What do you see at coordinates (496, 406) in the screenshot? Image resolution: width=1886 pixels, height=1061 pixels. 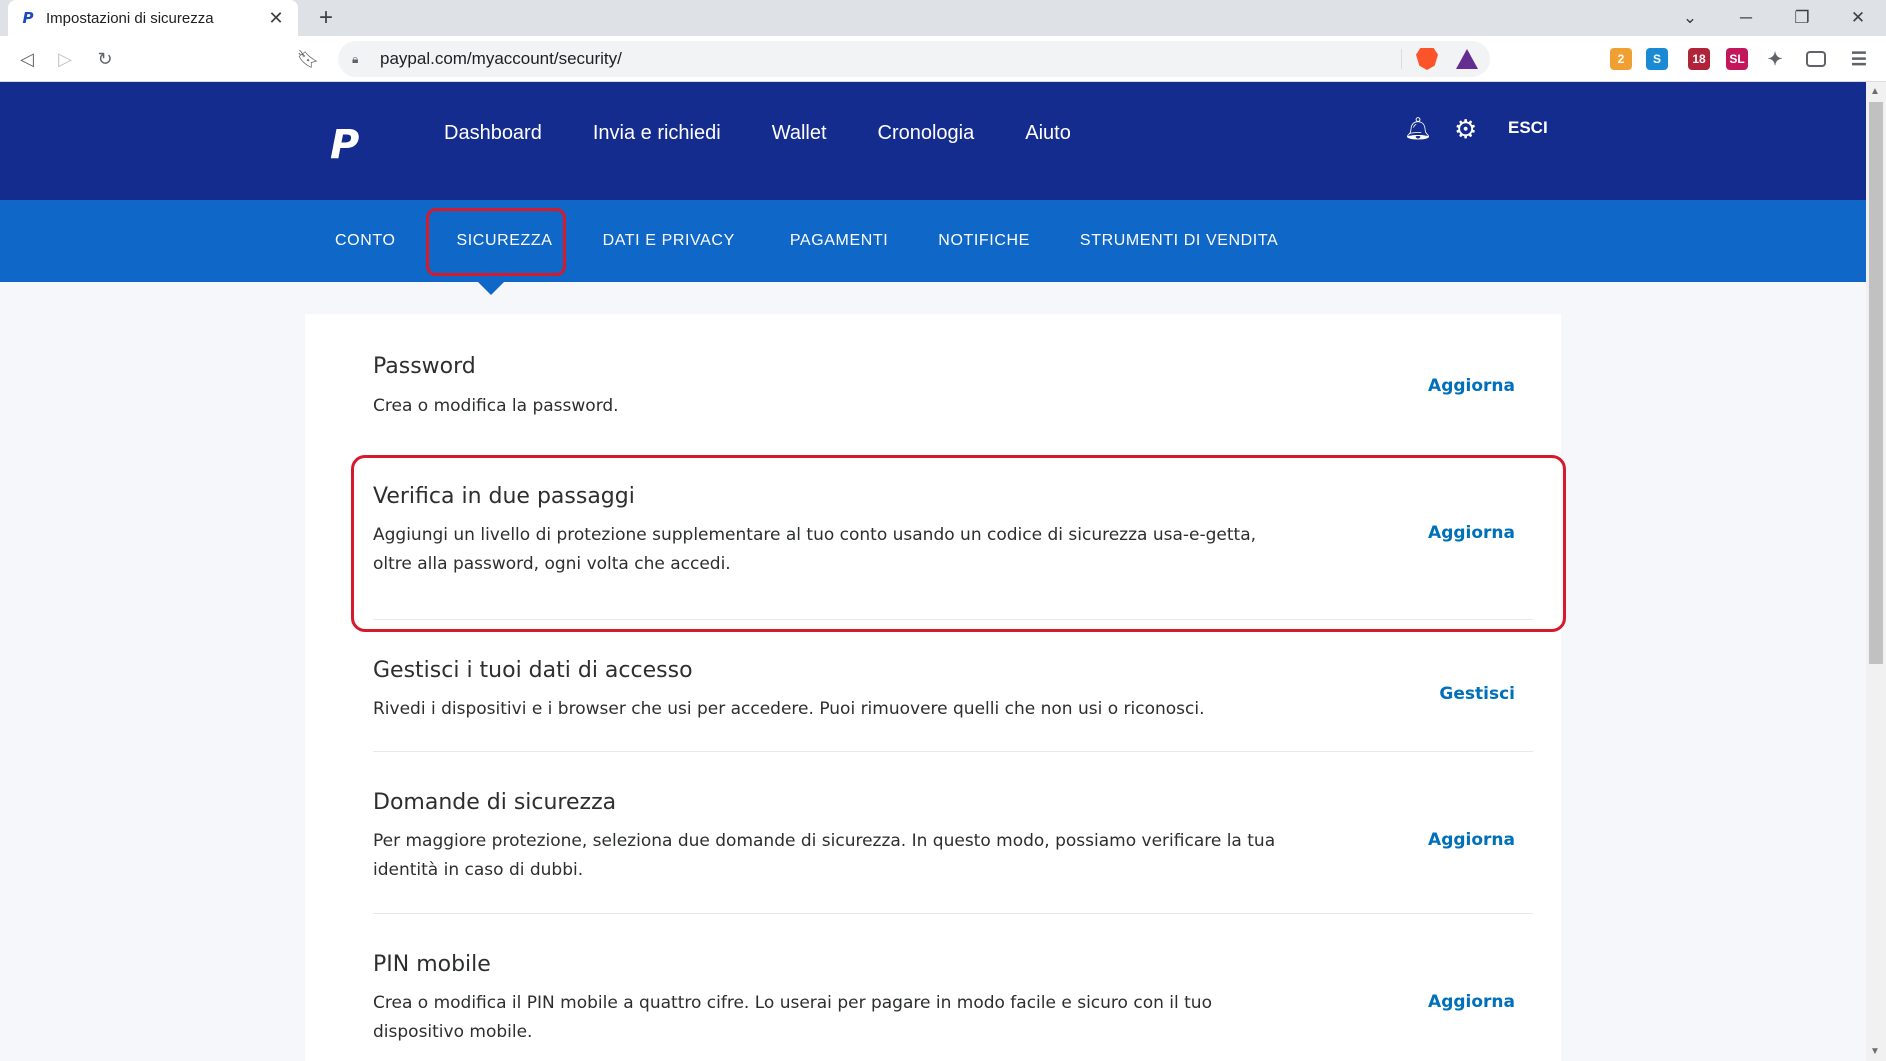 I see `section-desc: Crea o modifica la password.` at bounding box center [496, 406].